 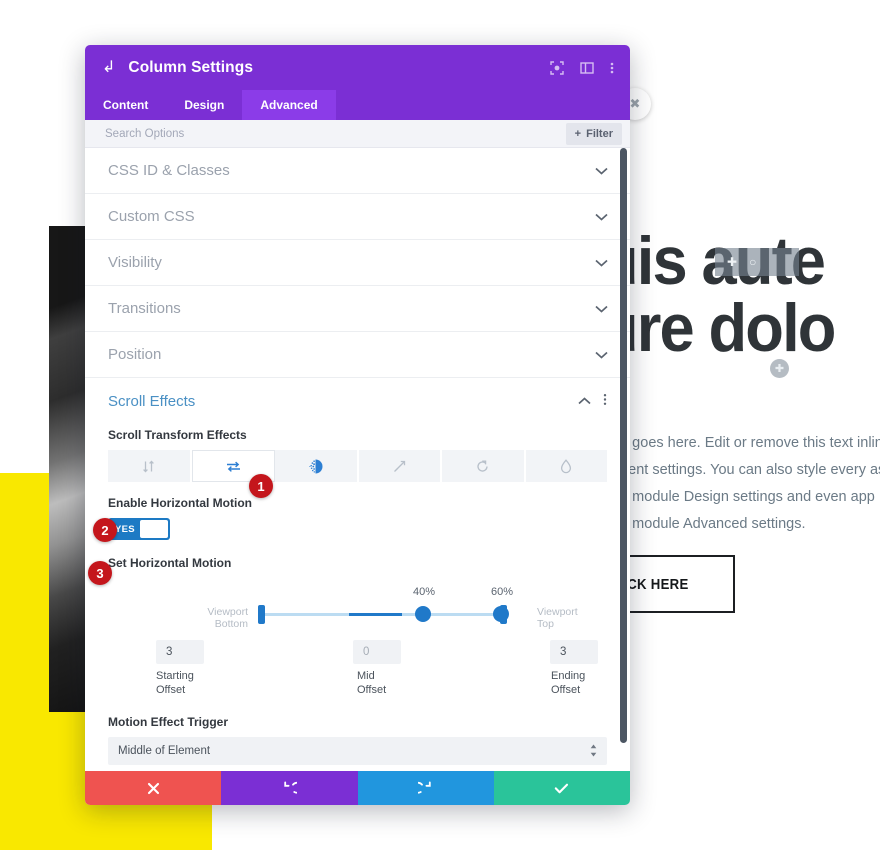 I want to click on slider-start-percent: 40%, so click(x=424, y=592).